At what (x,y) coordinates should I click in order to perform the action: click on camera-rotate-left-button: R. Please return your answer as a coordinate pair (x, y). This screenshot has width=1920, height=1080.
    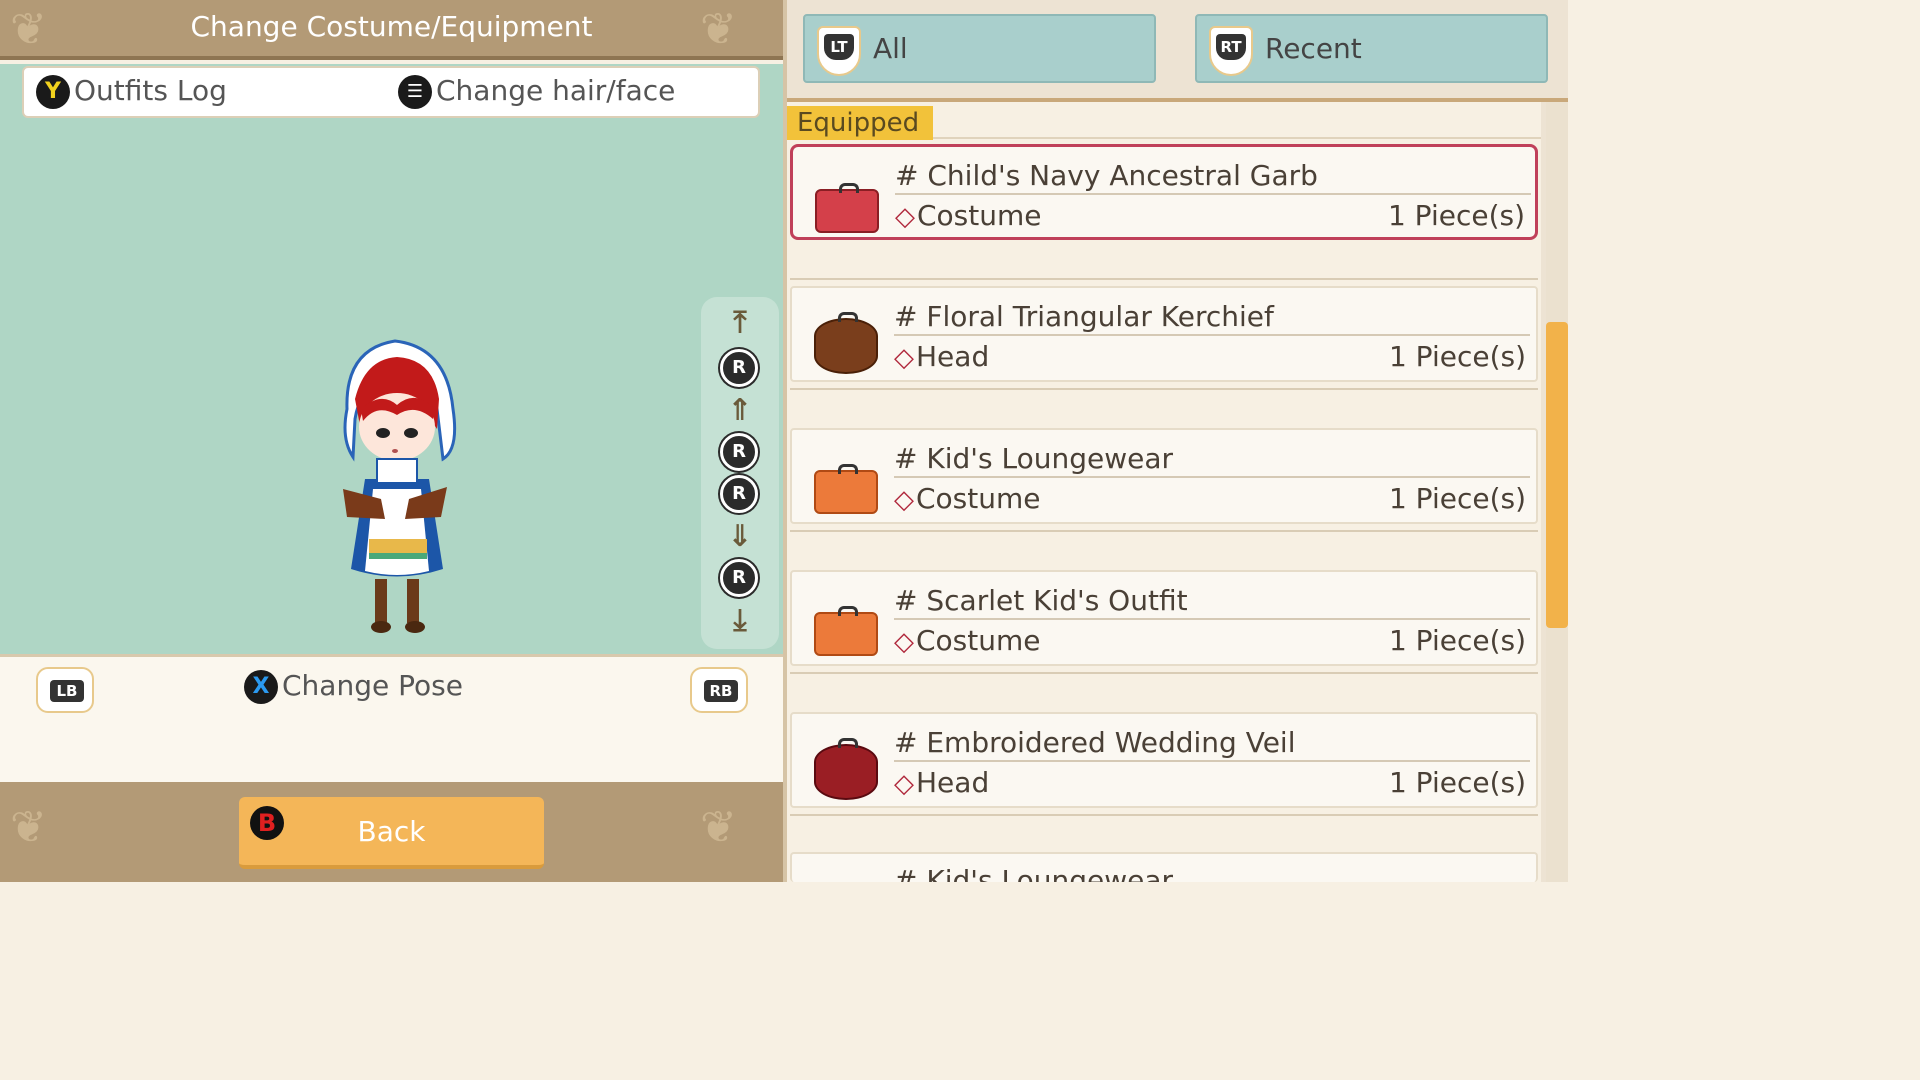
    Looking at the image, I should click on (740, 453).